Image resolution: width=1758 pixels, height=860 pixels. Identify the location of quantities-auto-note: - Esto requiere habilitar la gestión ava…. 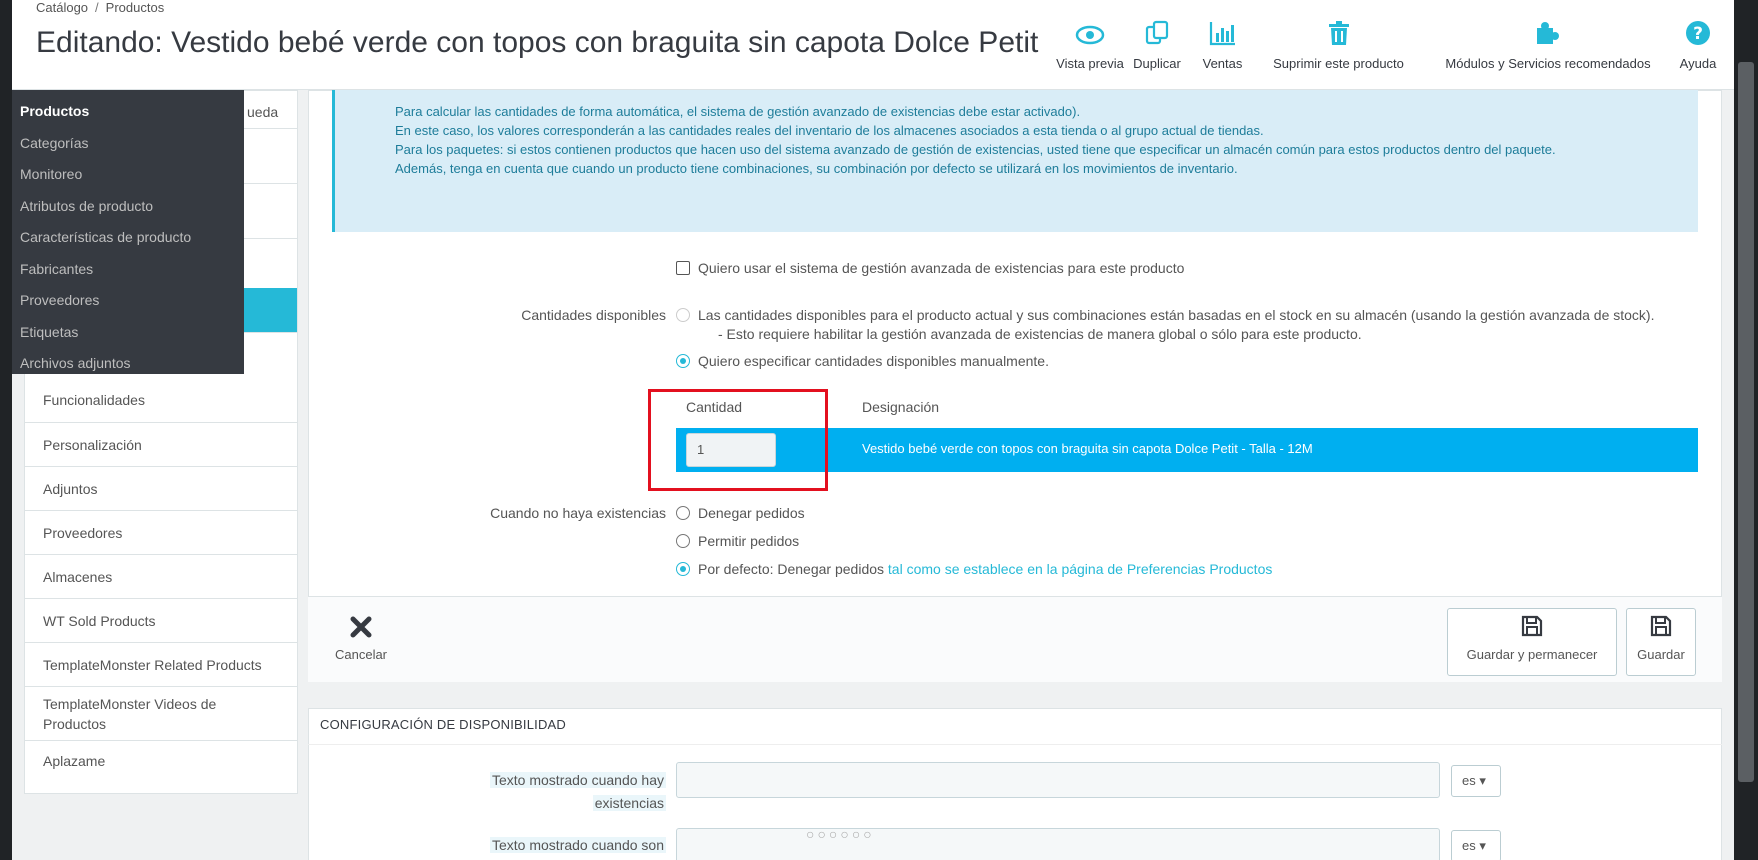
(1040, 334).